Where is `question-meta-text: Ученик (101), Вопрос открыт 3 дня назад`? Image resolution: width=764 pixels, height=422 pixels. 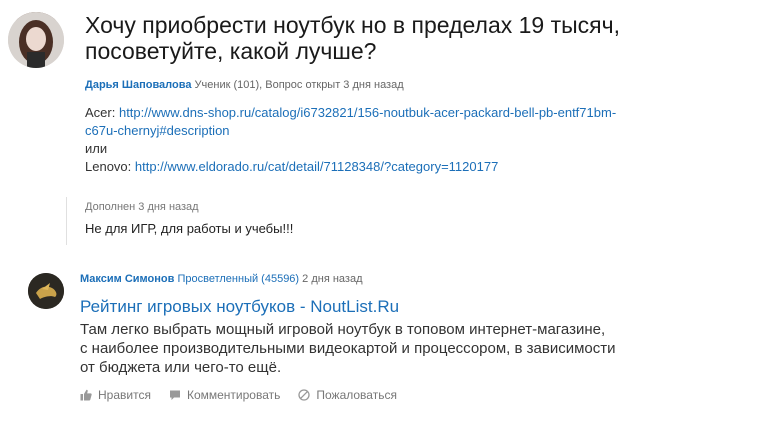 question-meta-text: Ученик (101), Вопрос открыт 3 дня назад is located at coordinates (299, 85).